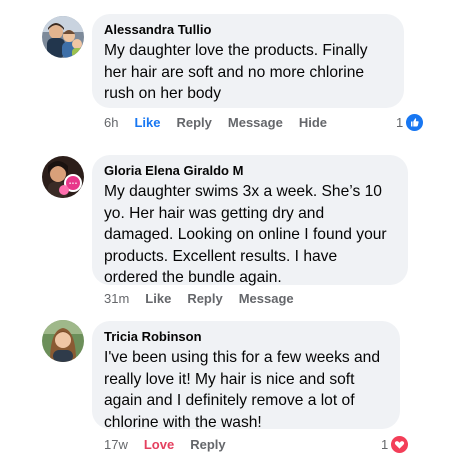 Image resolution: width=460 pixels, height=460 pixels. Describe the element at coordinates (63, 177) in the screenshot. I see `avatar: •••` at that location.